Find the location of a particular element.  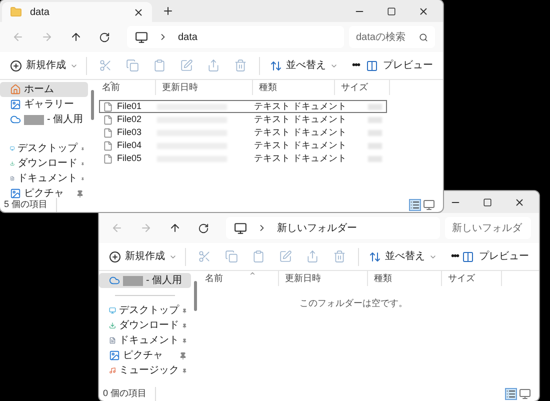

monitor-icon is located at coordinates (141, 37).